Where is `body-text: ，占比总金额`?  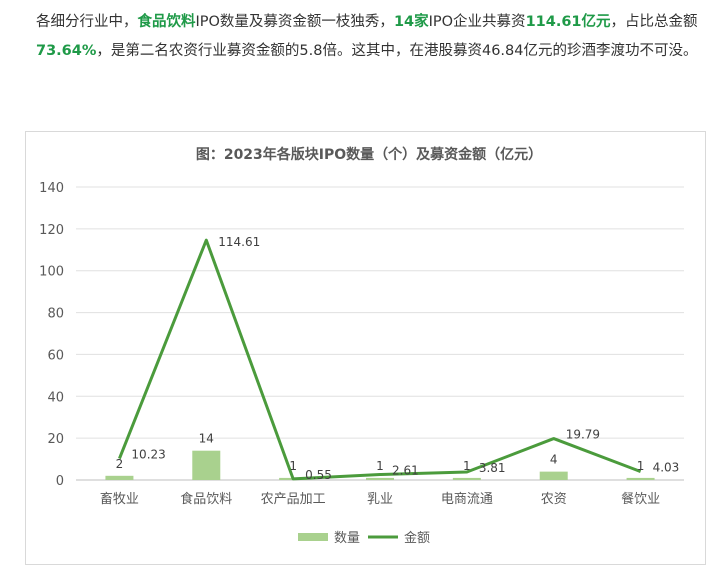 body-text: ，占比总金额 is located at coordinates (654, 22).